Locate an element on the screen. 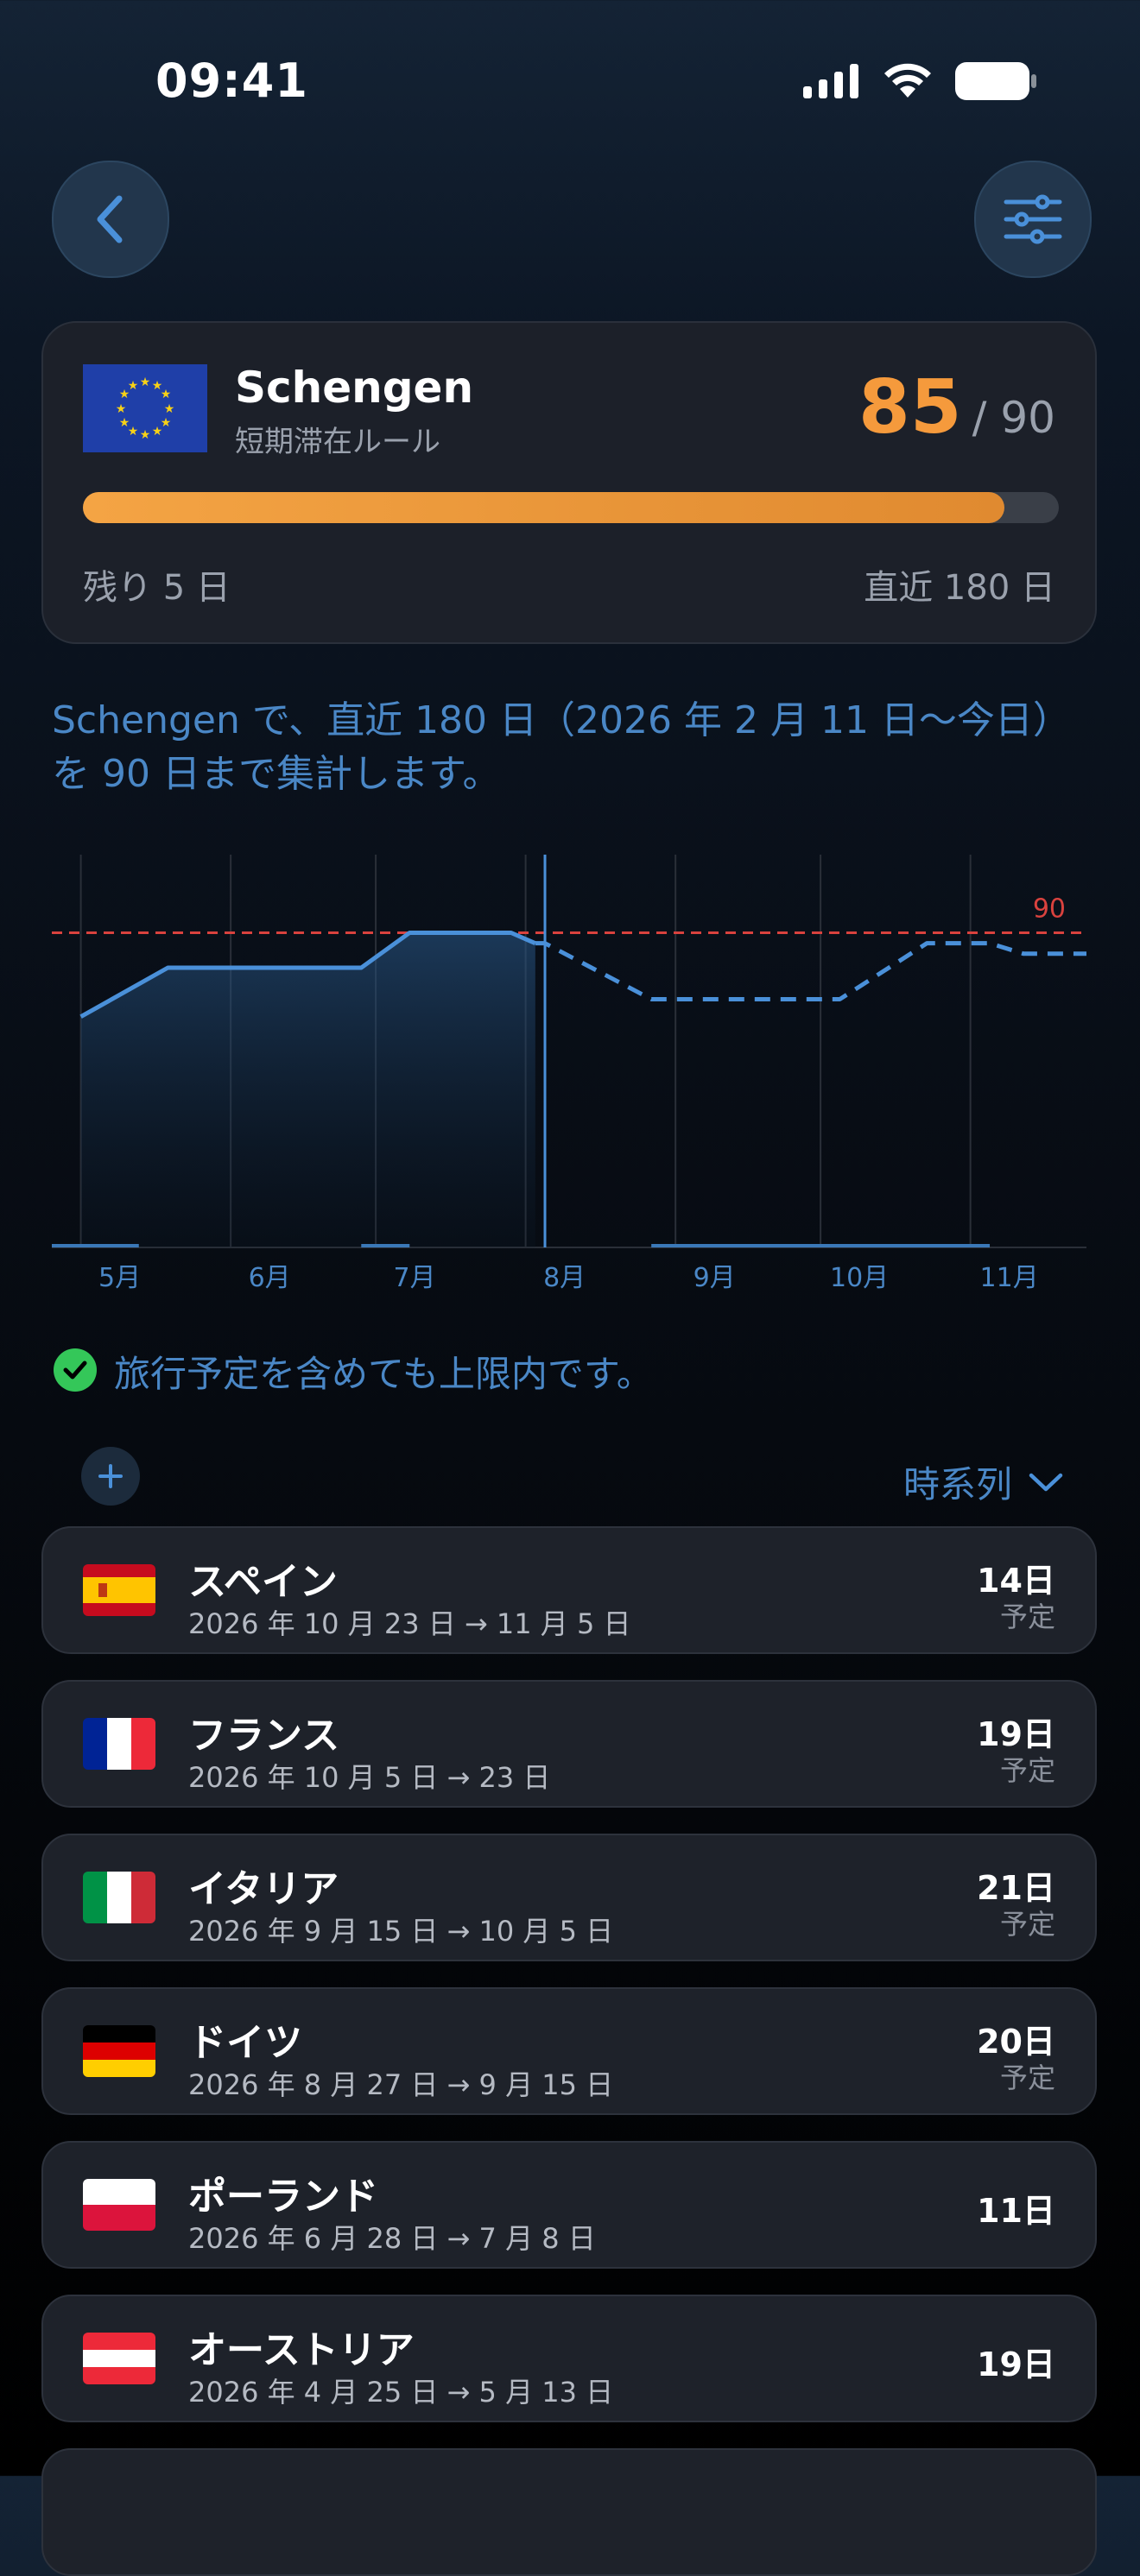 This screenshot has height=2576, width=1140. italy-flag-icon is located at coordinates (119, 1897).